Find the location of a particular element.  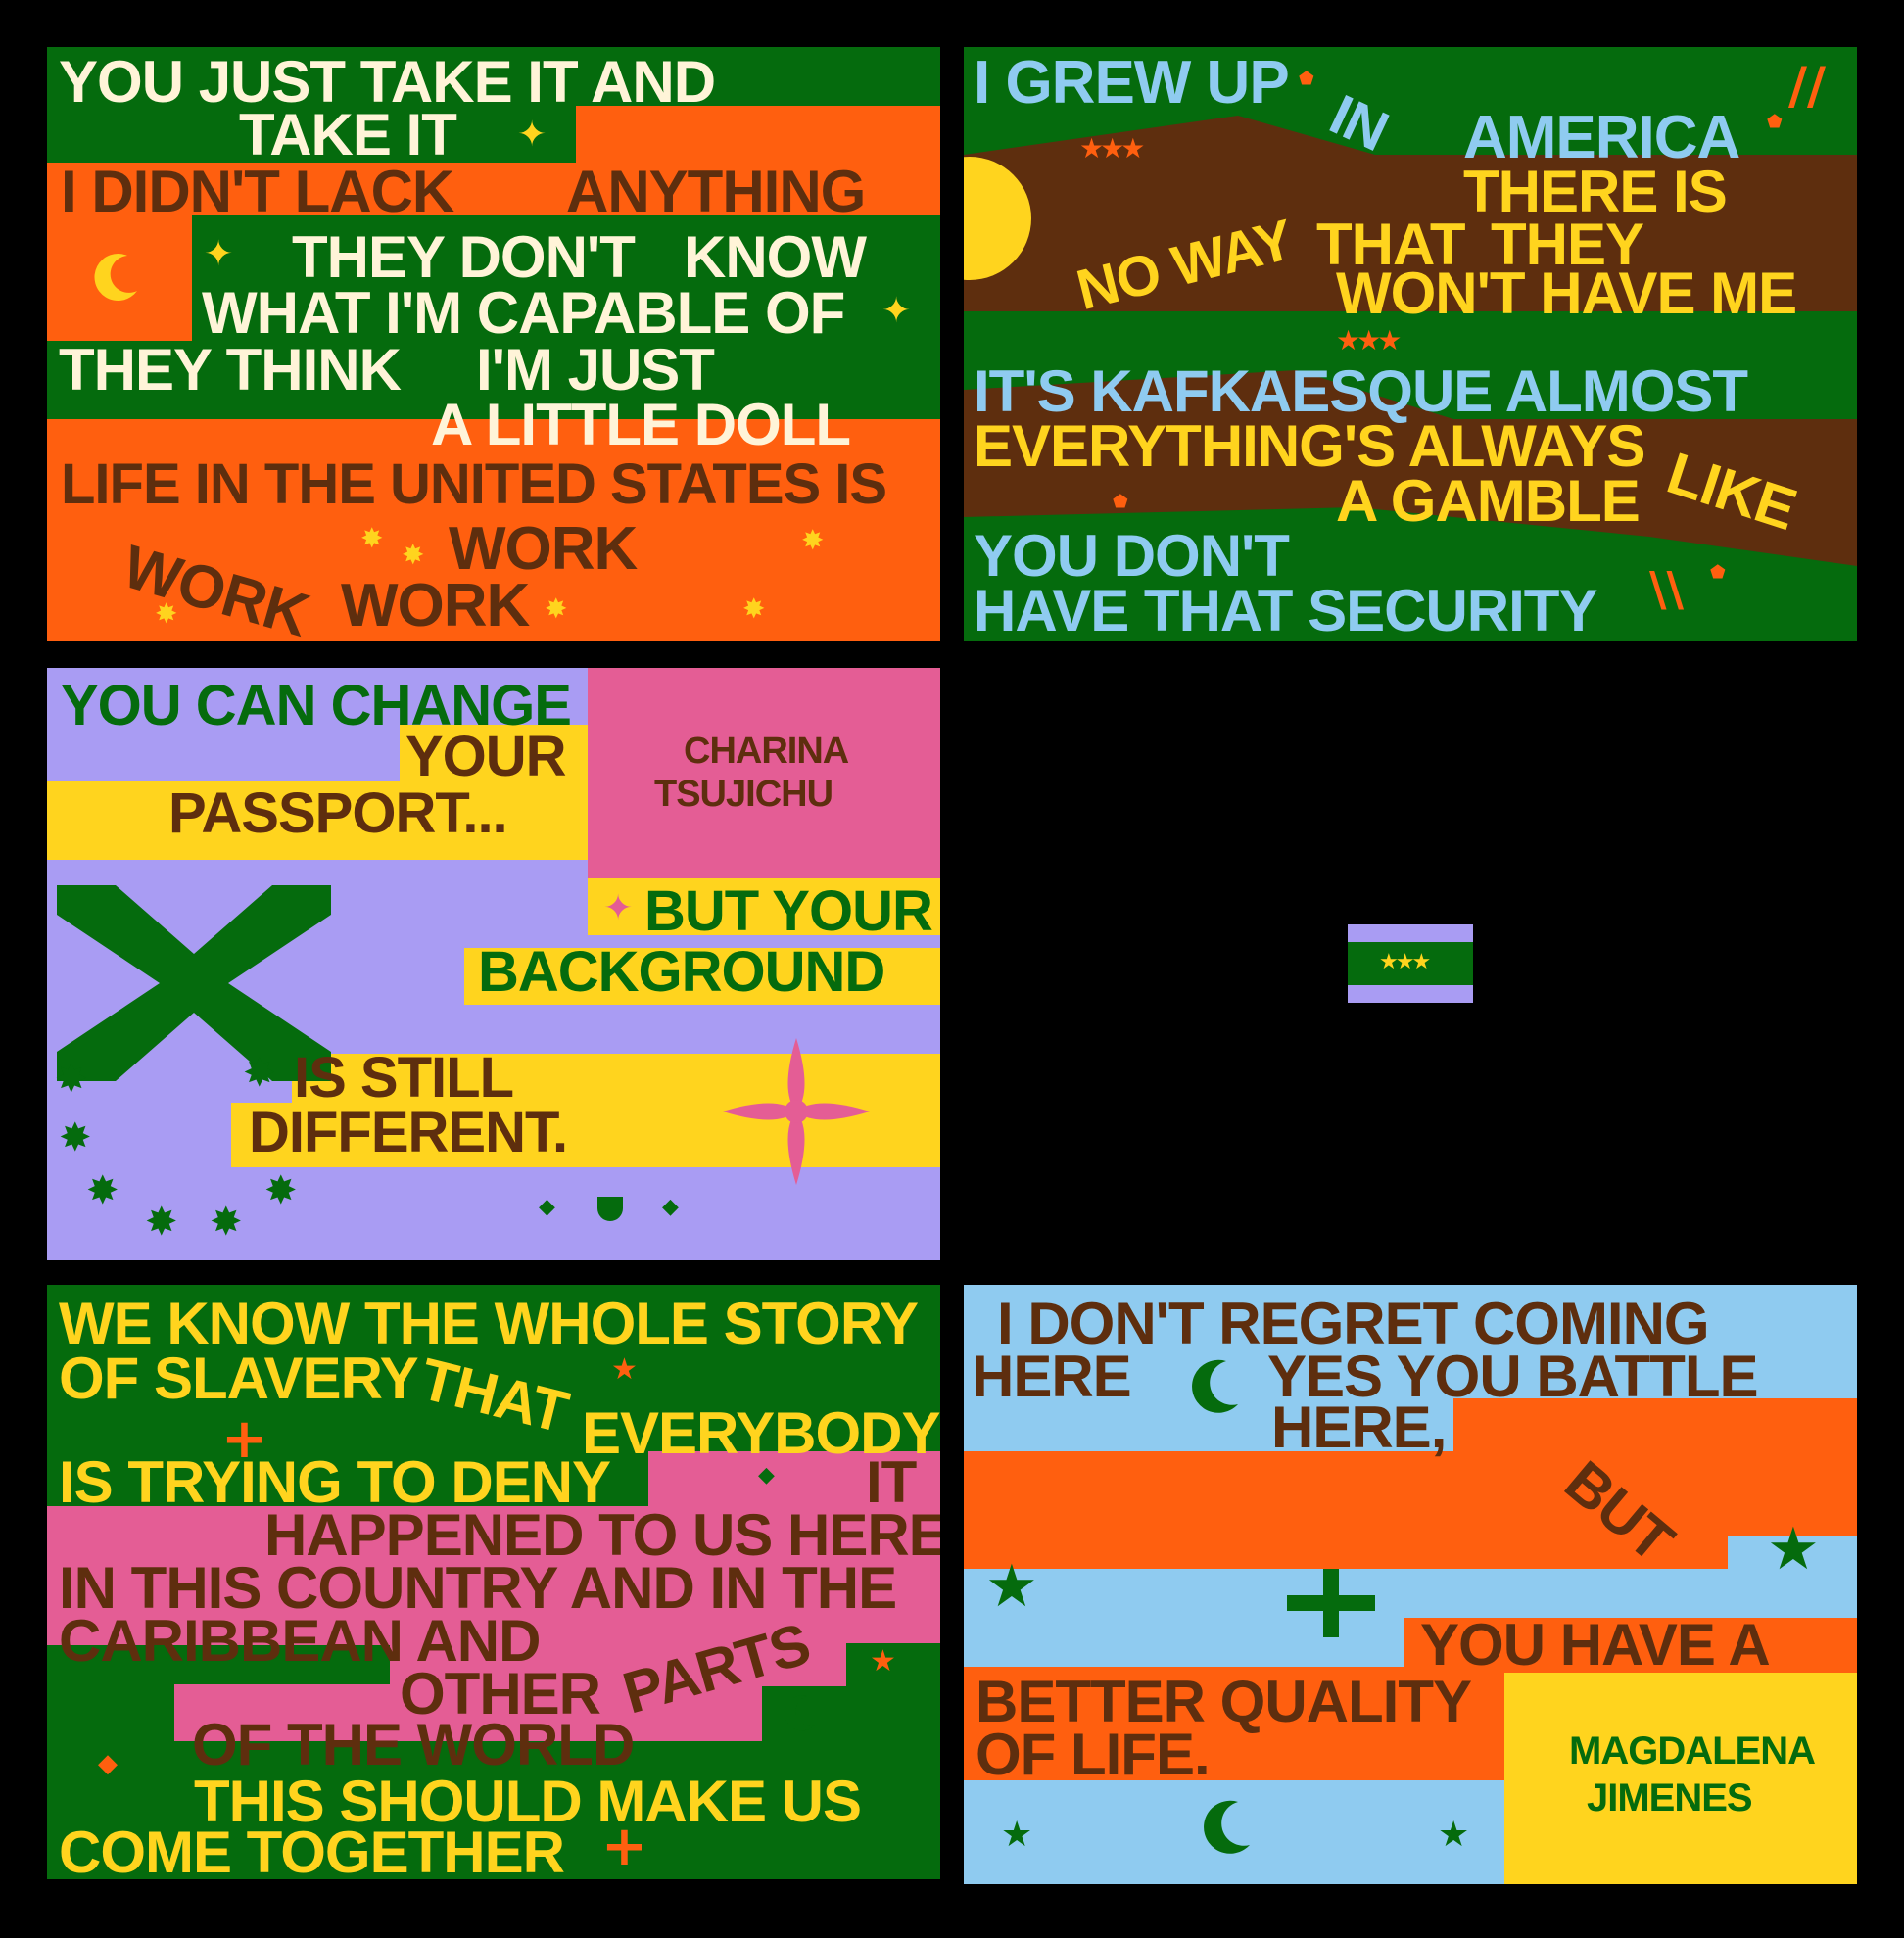

x-cross-icon is located at coordinates (194, 983).